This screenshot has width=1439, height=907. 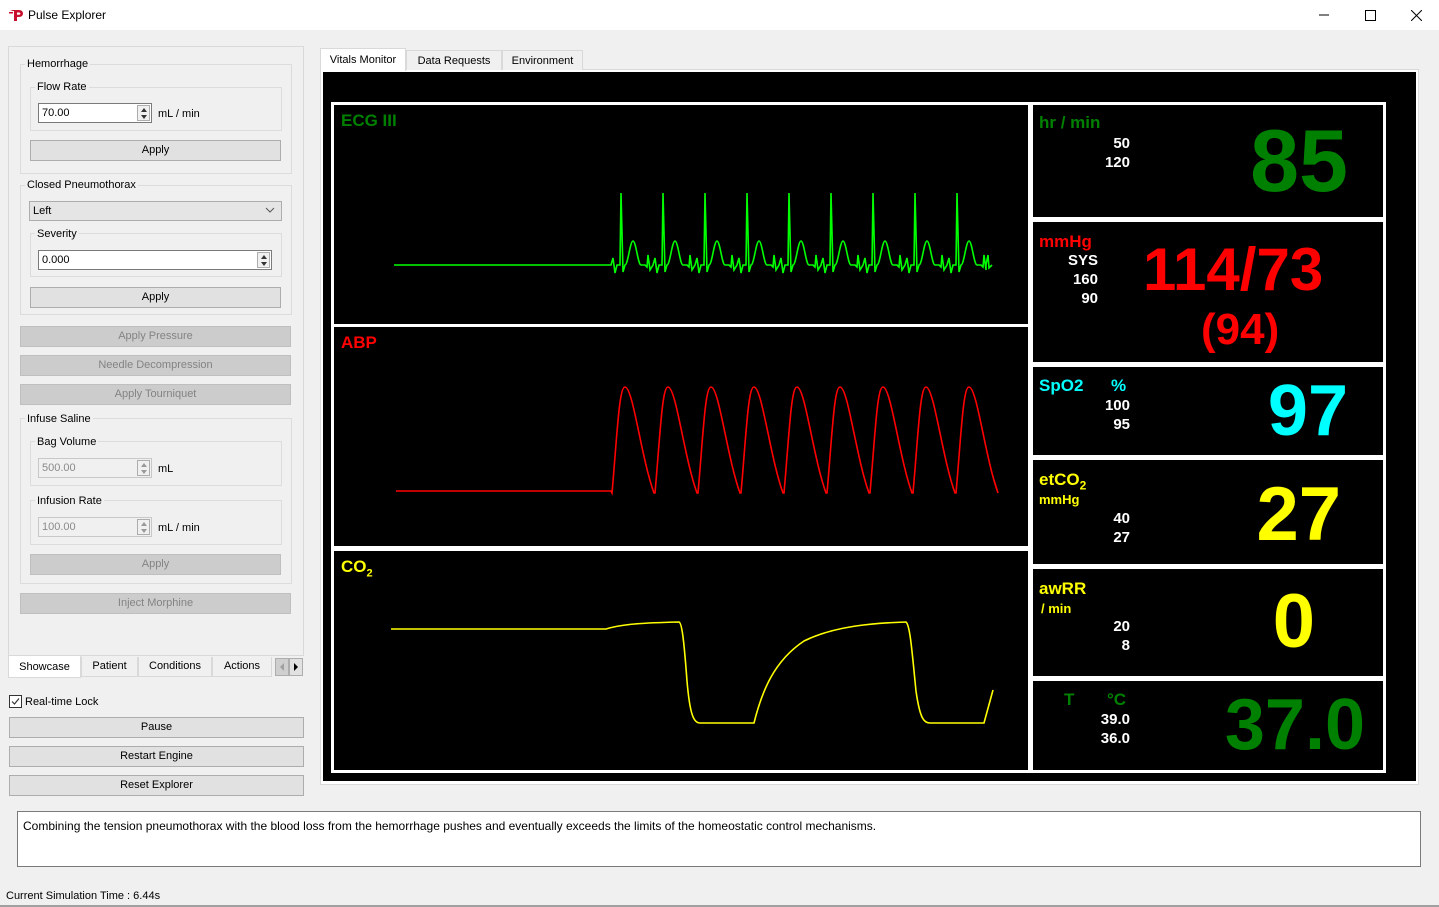 I want to click on etco2-label: etCO2, so click(x=1063, y=481).